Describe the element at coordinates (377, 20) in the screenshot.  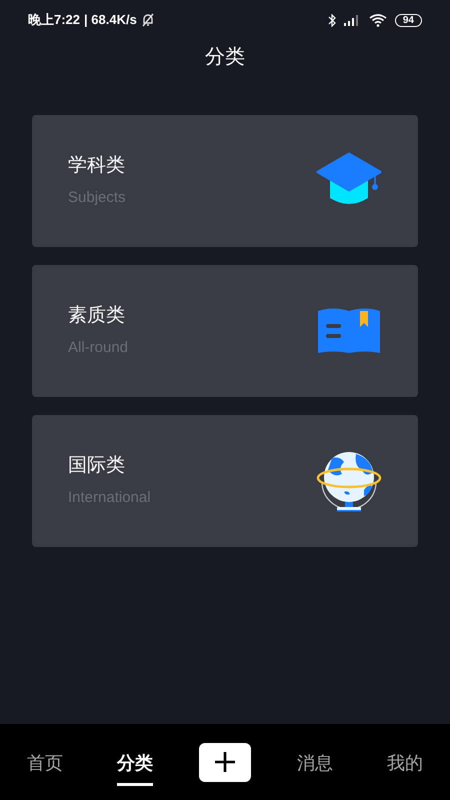
I see `wifi-icon` at that location.